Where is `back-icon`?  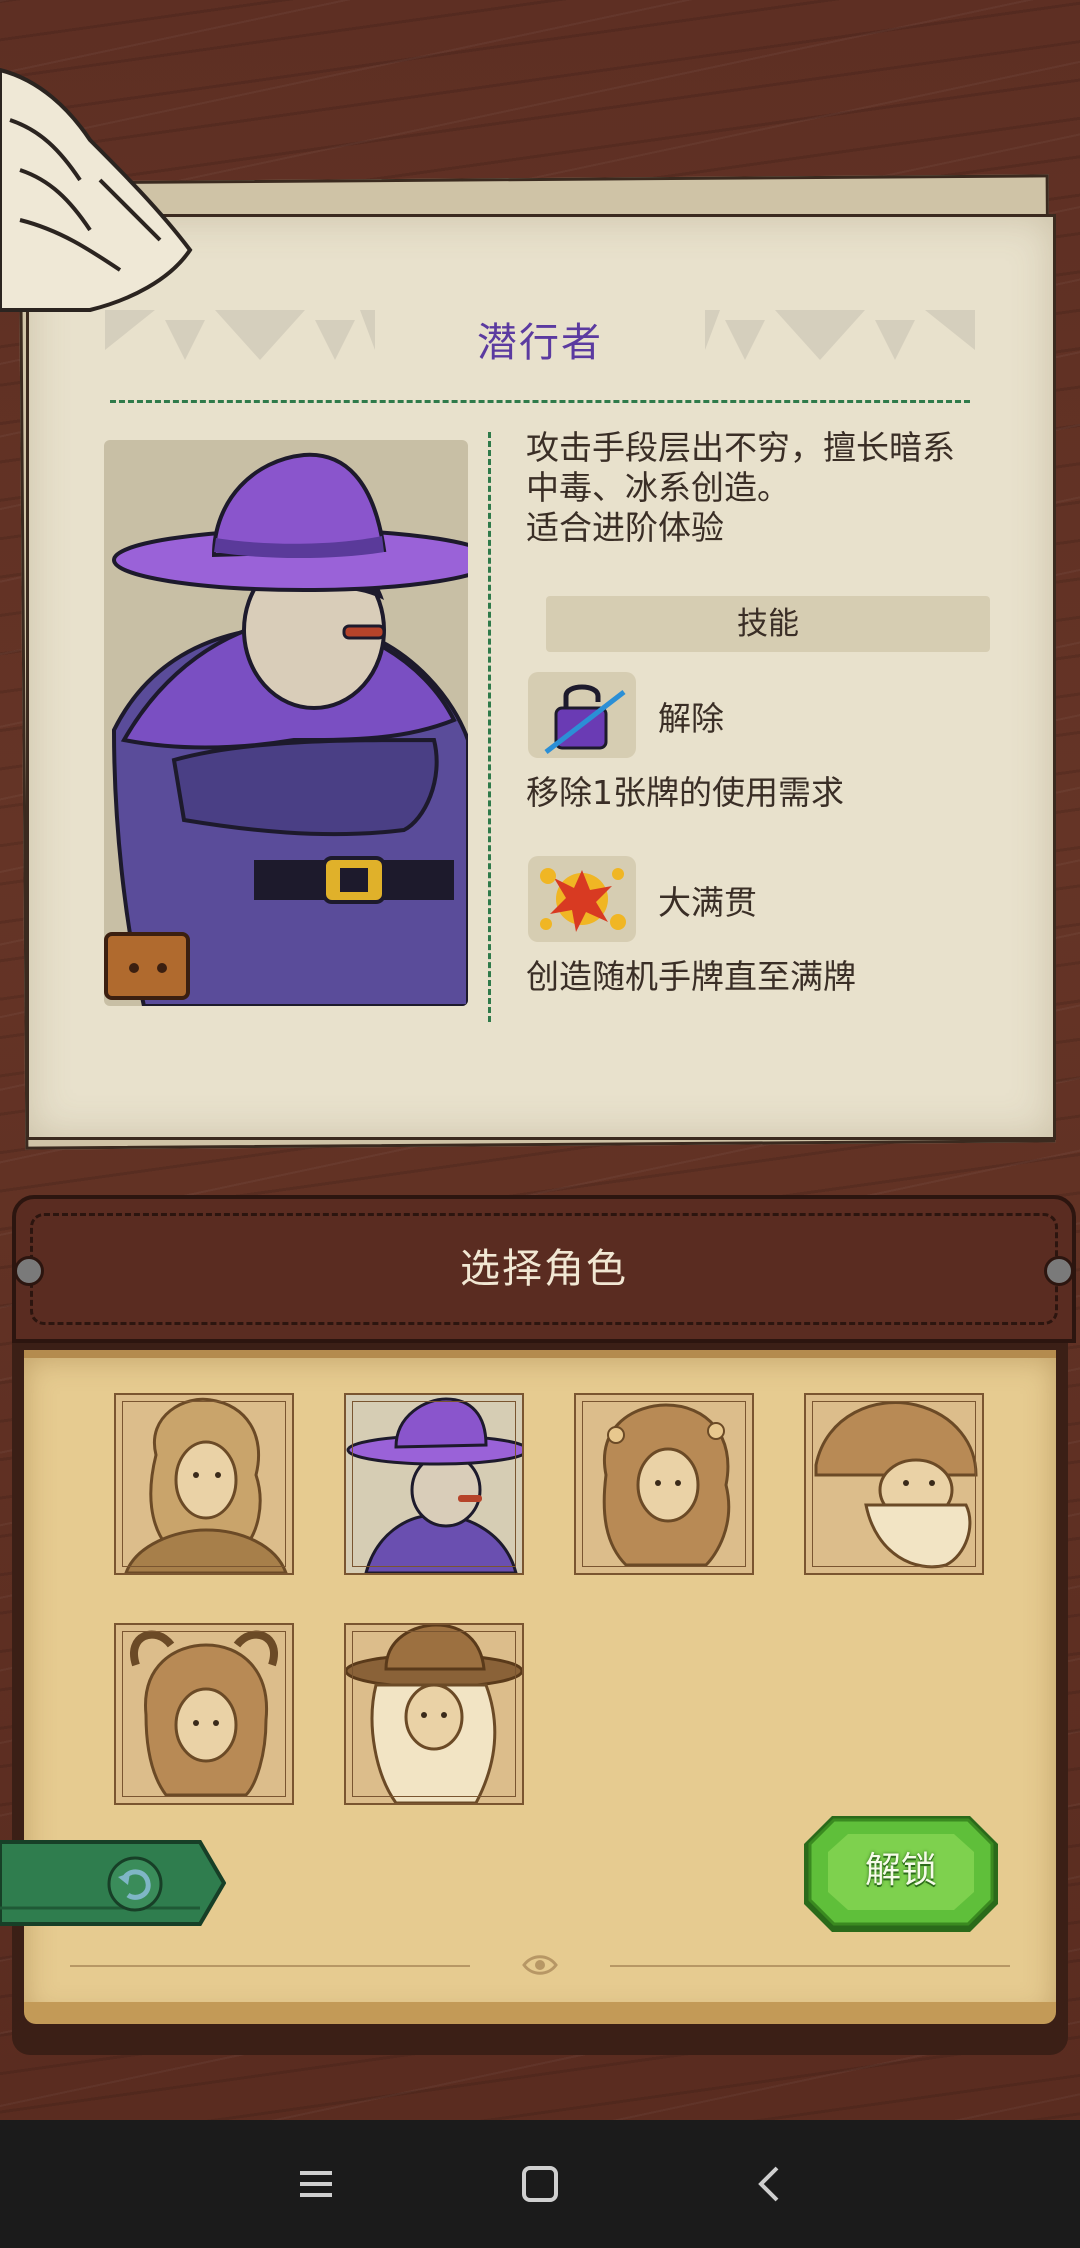
back-icon is located at coordinates (768, 2184).